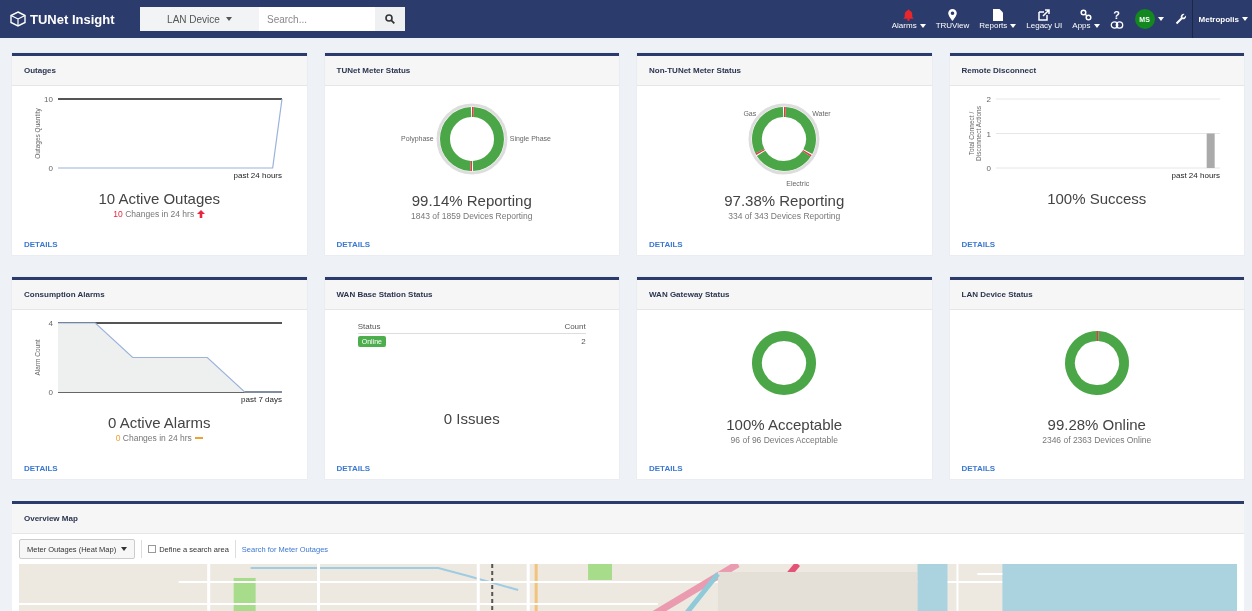  What do you see at coordinates (1086, 19) in the screenshot?
I see `nav-menu-item: Apps` at bounding box center [1086, 19].